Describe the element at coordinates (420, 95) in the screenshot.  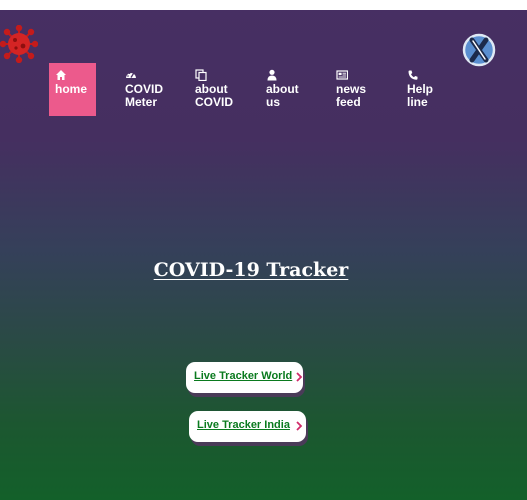
I see `nav-label-help-line: Help line` at that location.